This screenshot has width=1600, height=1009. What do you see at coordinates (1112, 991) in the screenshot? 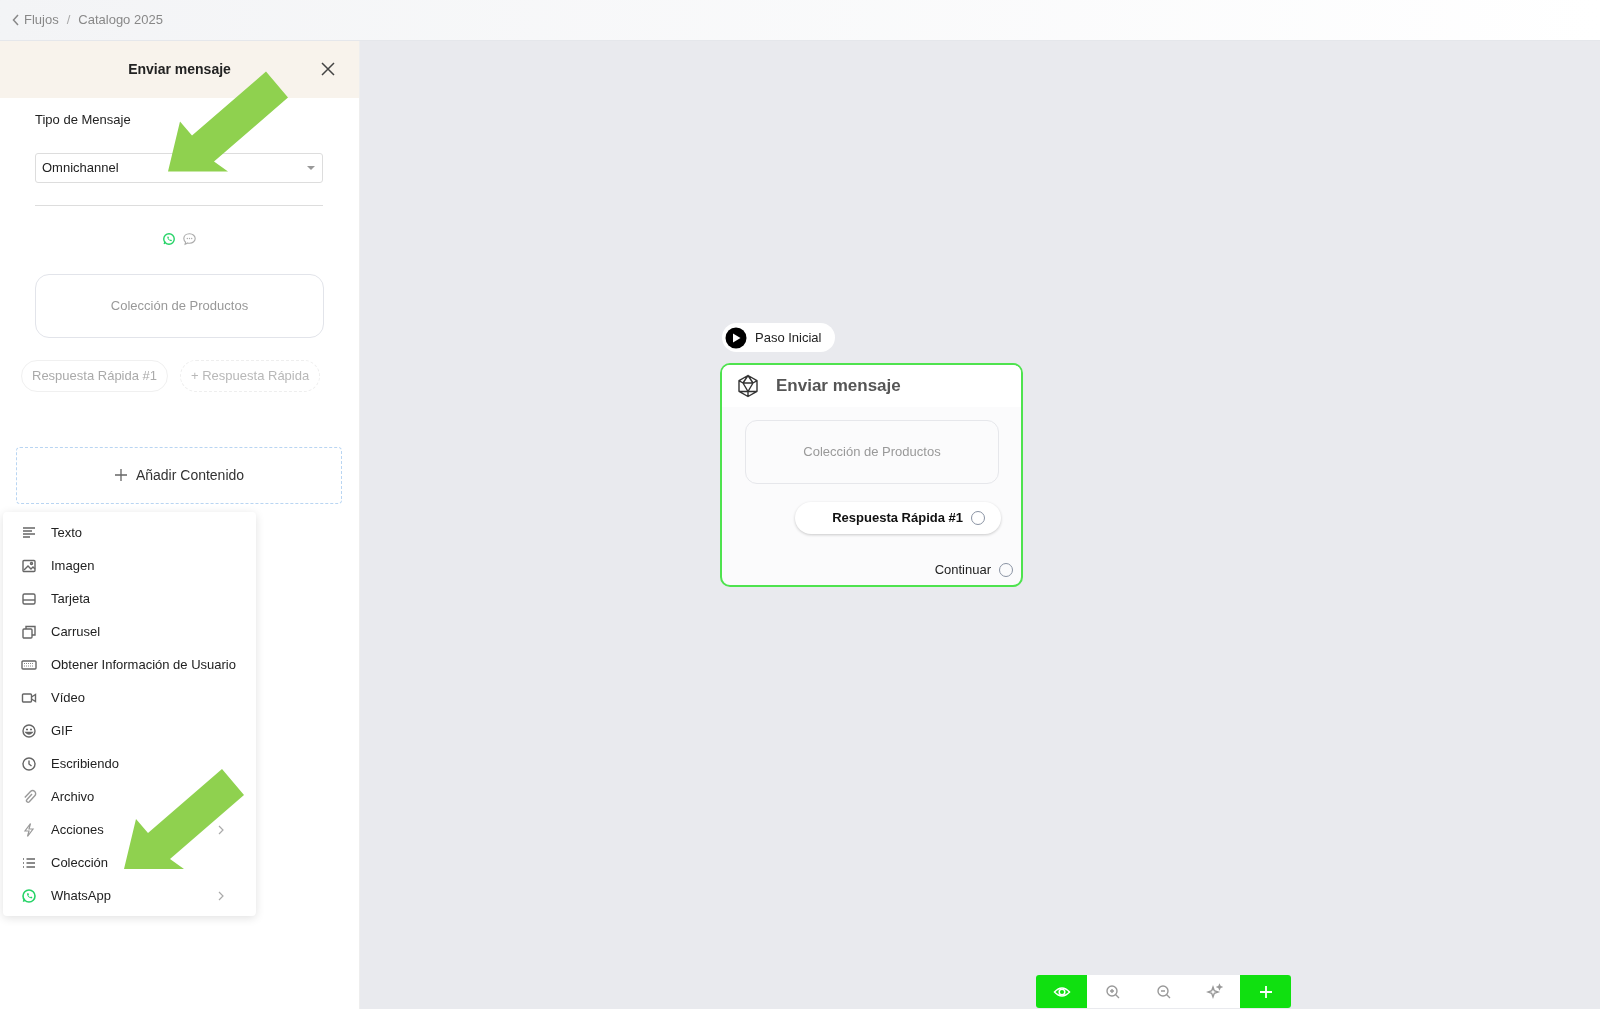
I see `zoom-in-icon` at bounding box center [1112, 991].